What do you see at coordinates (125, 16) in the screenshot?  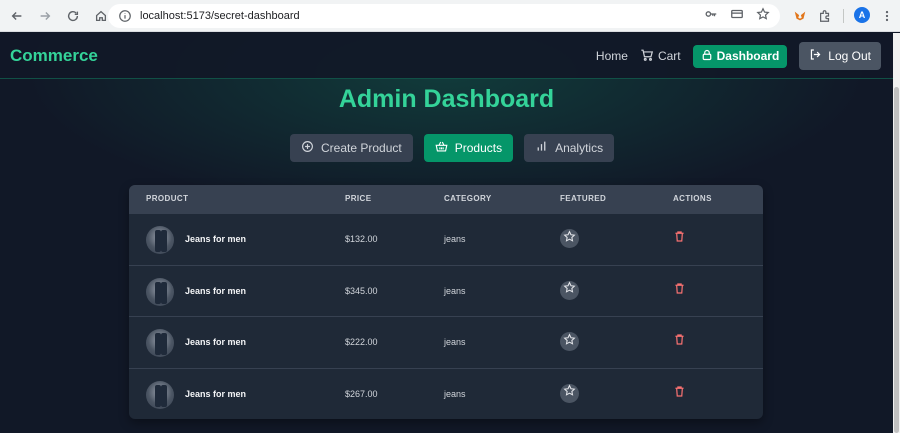 I see `site-info-icon` at bounding box center [125, 16].